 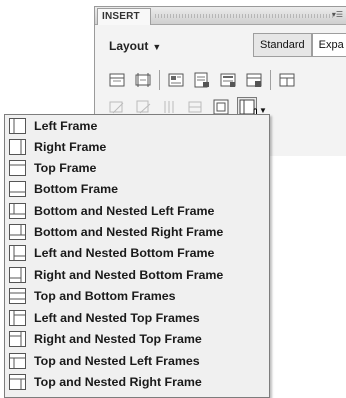 I want to click on menu-item-label: Top Frame, so click(x=65, y=168).